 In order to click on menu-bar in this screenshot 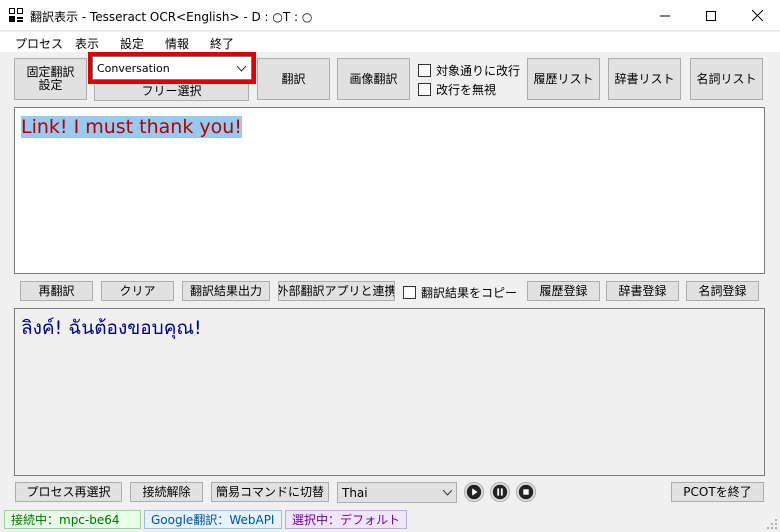, I will do `click(390, 42)`.